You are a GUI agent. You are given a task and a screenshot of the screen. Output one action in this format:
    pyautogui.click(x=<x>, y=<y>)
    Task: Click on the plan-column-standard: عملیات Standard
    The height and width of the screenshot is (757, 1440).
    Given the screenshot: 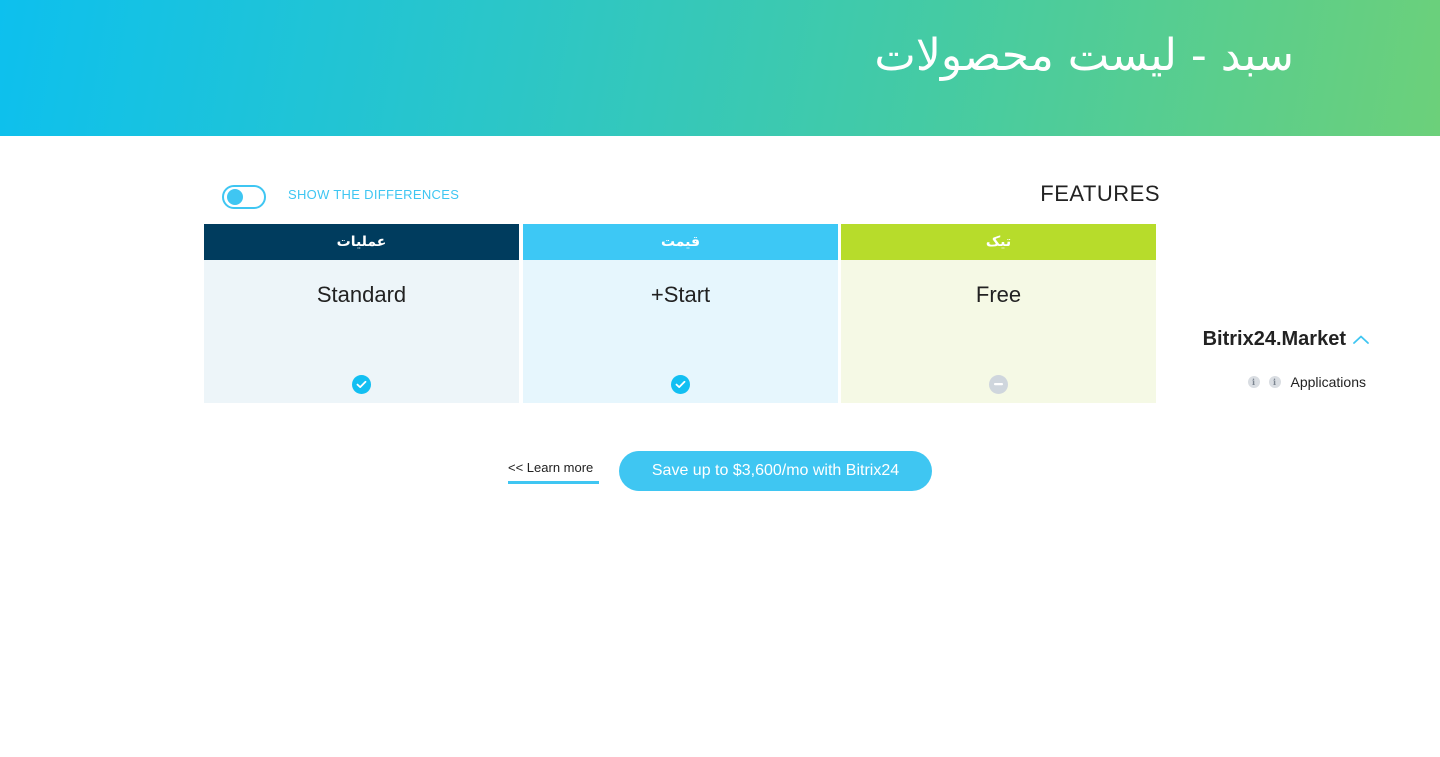 What is the action you would take?
    pyautogui.click(x=361, y=313)
    